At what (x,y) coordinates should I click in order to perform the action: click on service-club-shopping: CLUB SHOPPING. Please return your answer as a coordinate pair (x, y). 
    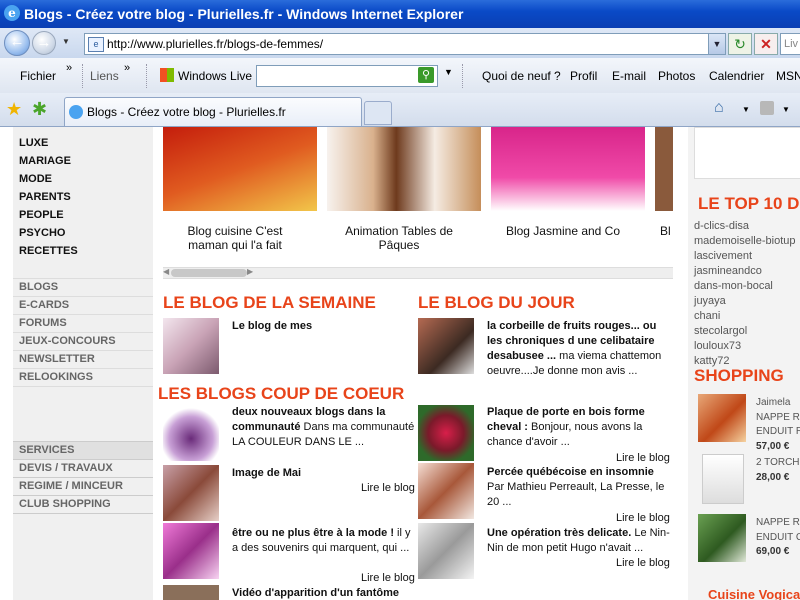
    Looking at the image, I should click on (83, 504).